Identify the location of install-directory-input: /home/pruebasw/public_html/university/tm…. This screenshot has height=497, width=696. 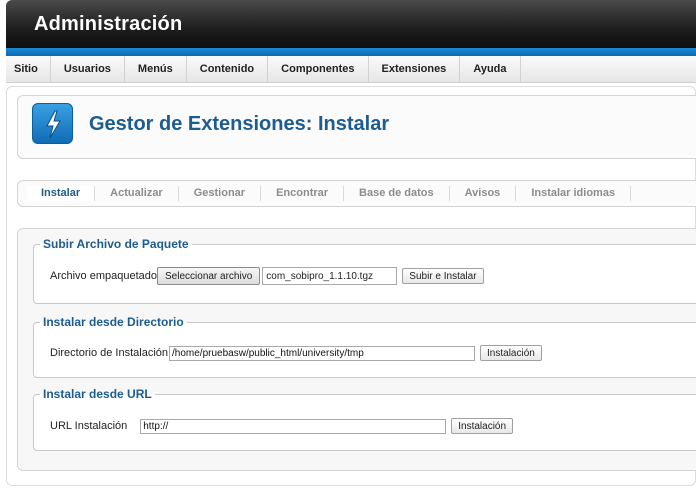
(322, 353).